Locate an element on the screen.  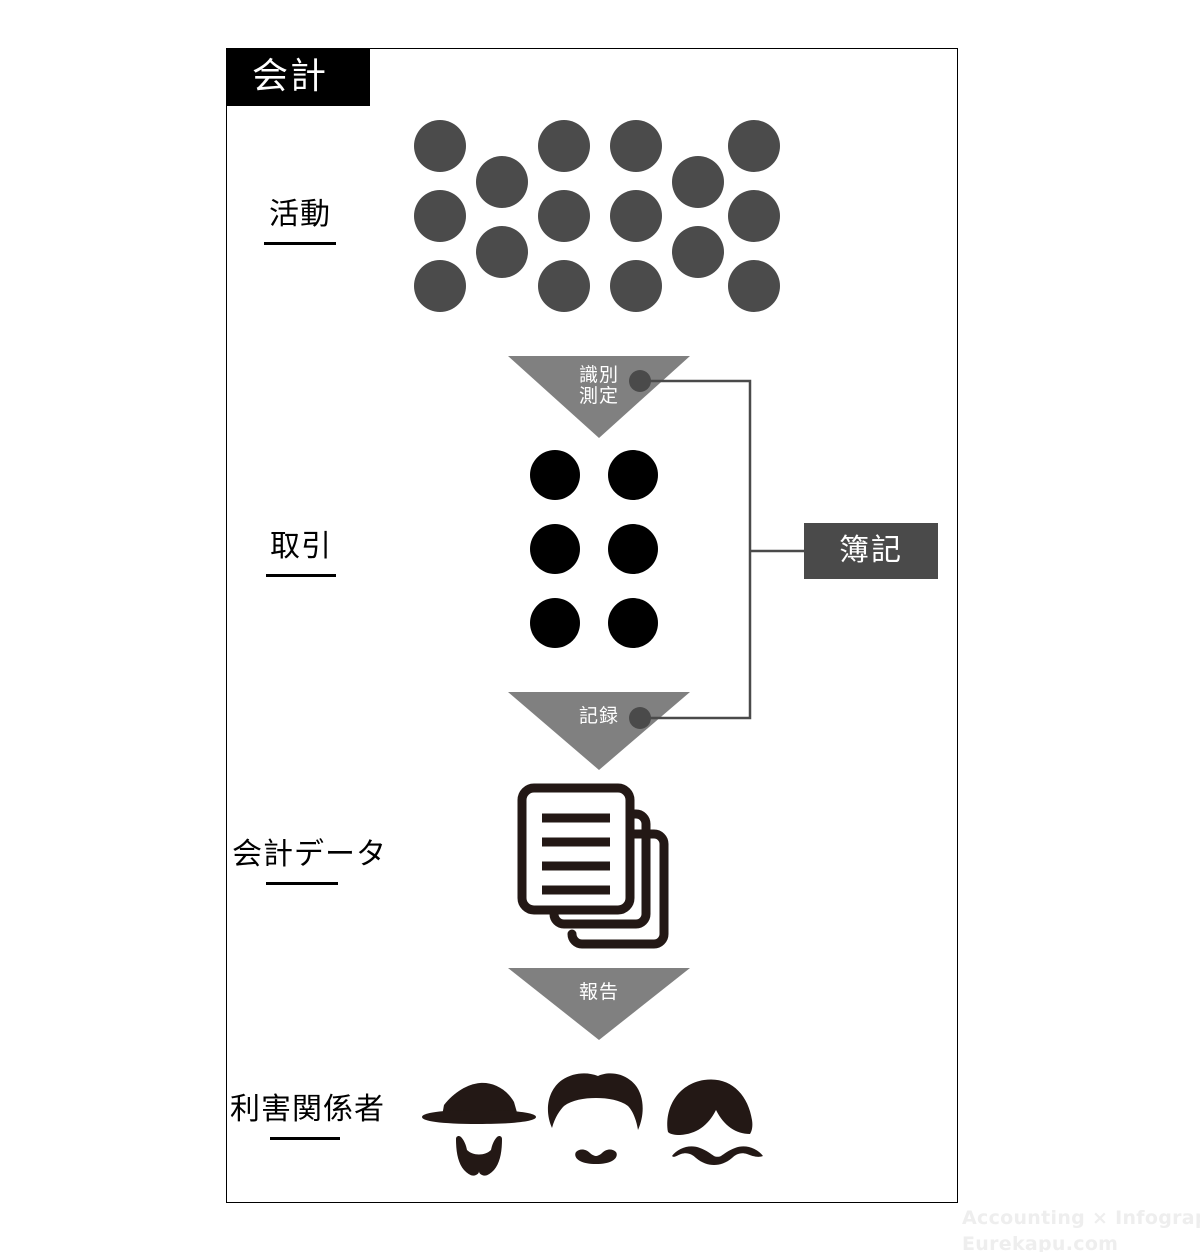
activity-circle-cluster is located at coordinates (596, 216).